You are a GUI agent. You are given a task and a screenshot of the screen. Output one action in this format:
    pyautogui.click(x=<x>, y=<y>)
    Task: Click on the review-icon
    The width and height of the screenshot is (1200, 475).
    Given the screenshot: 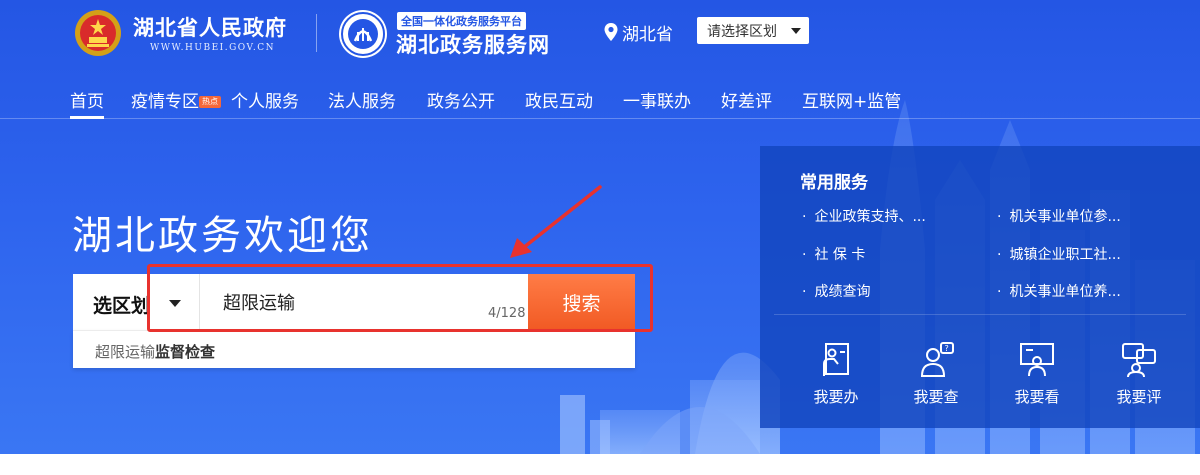 What is the action you would take?
    pyautogui.click(x=1139, y=360)
    